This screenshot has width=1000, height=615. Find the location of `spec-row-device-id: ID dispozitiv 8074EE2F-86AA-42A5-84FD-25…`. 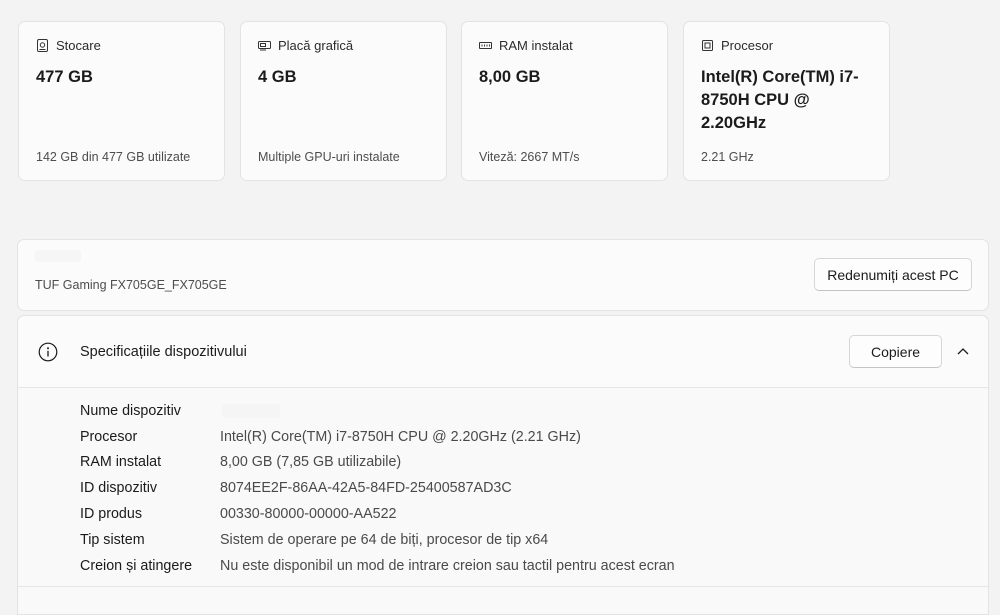

spec-row-device-id: ID dispozitiv 8074EE2F-86AA-42A5-84FD-25… is located at coordinates (377, 488).